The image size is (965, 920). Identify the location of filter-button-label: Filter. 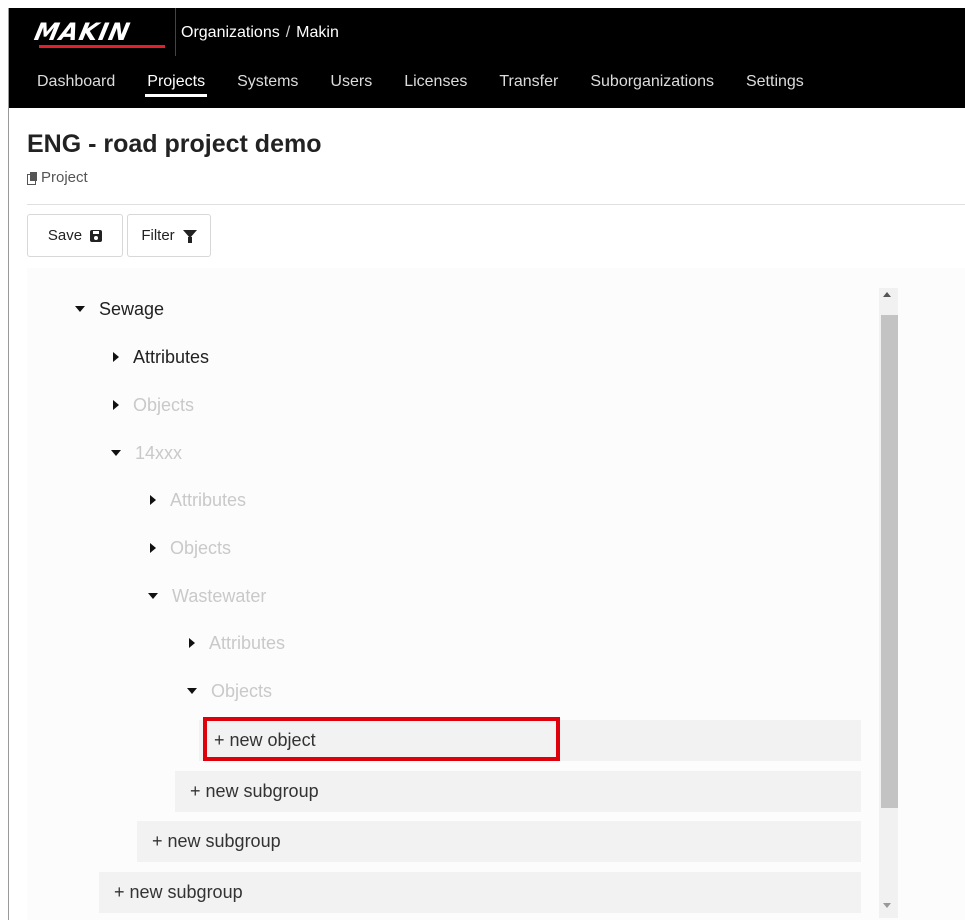
(158, 235).